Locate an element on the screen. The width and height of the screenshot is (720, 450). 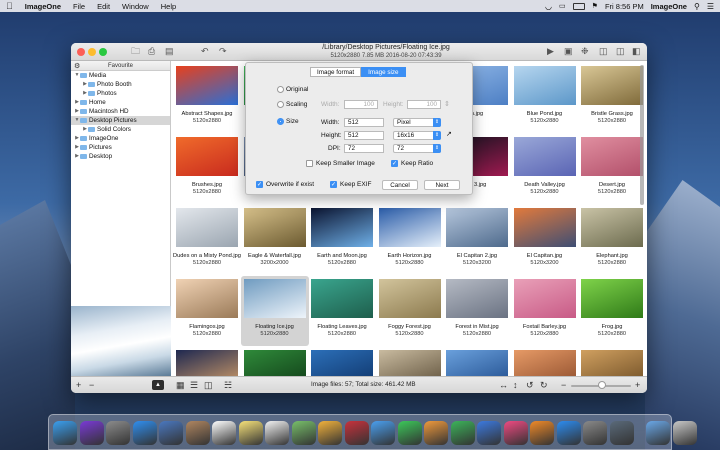
new-folder-icon: 🗀 is located at coordinates (135, 51).